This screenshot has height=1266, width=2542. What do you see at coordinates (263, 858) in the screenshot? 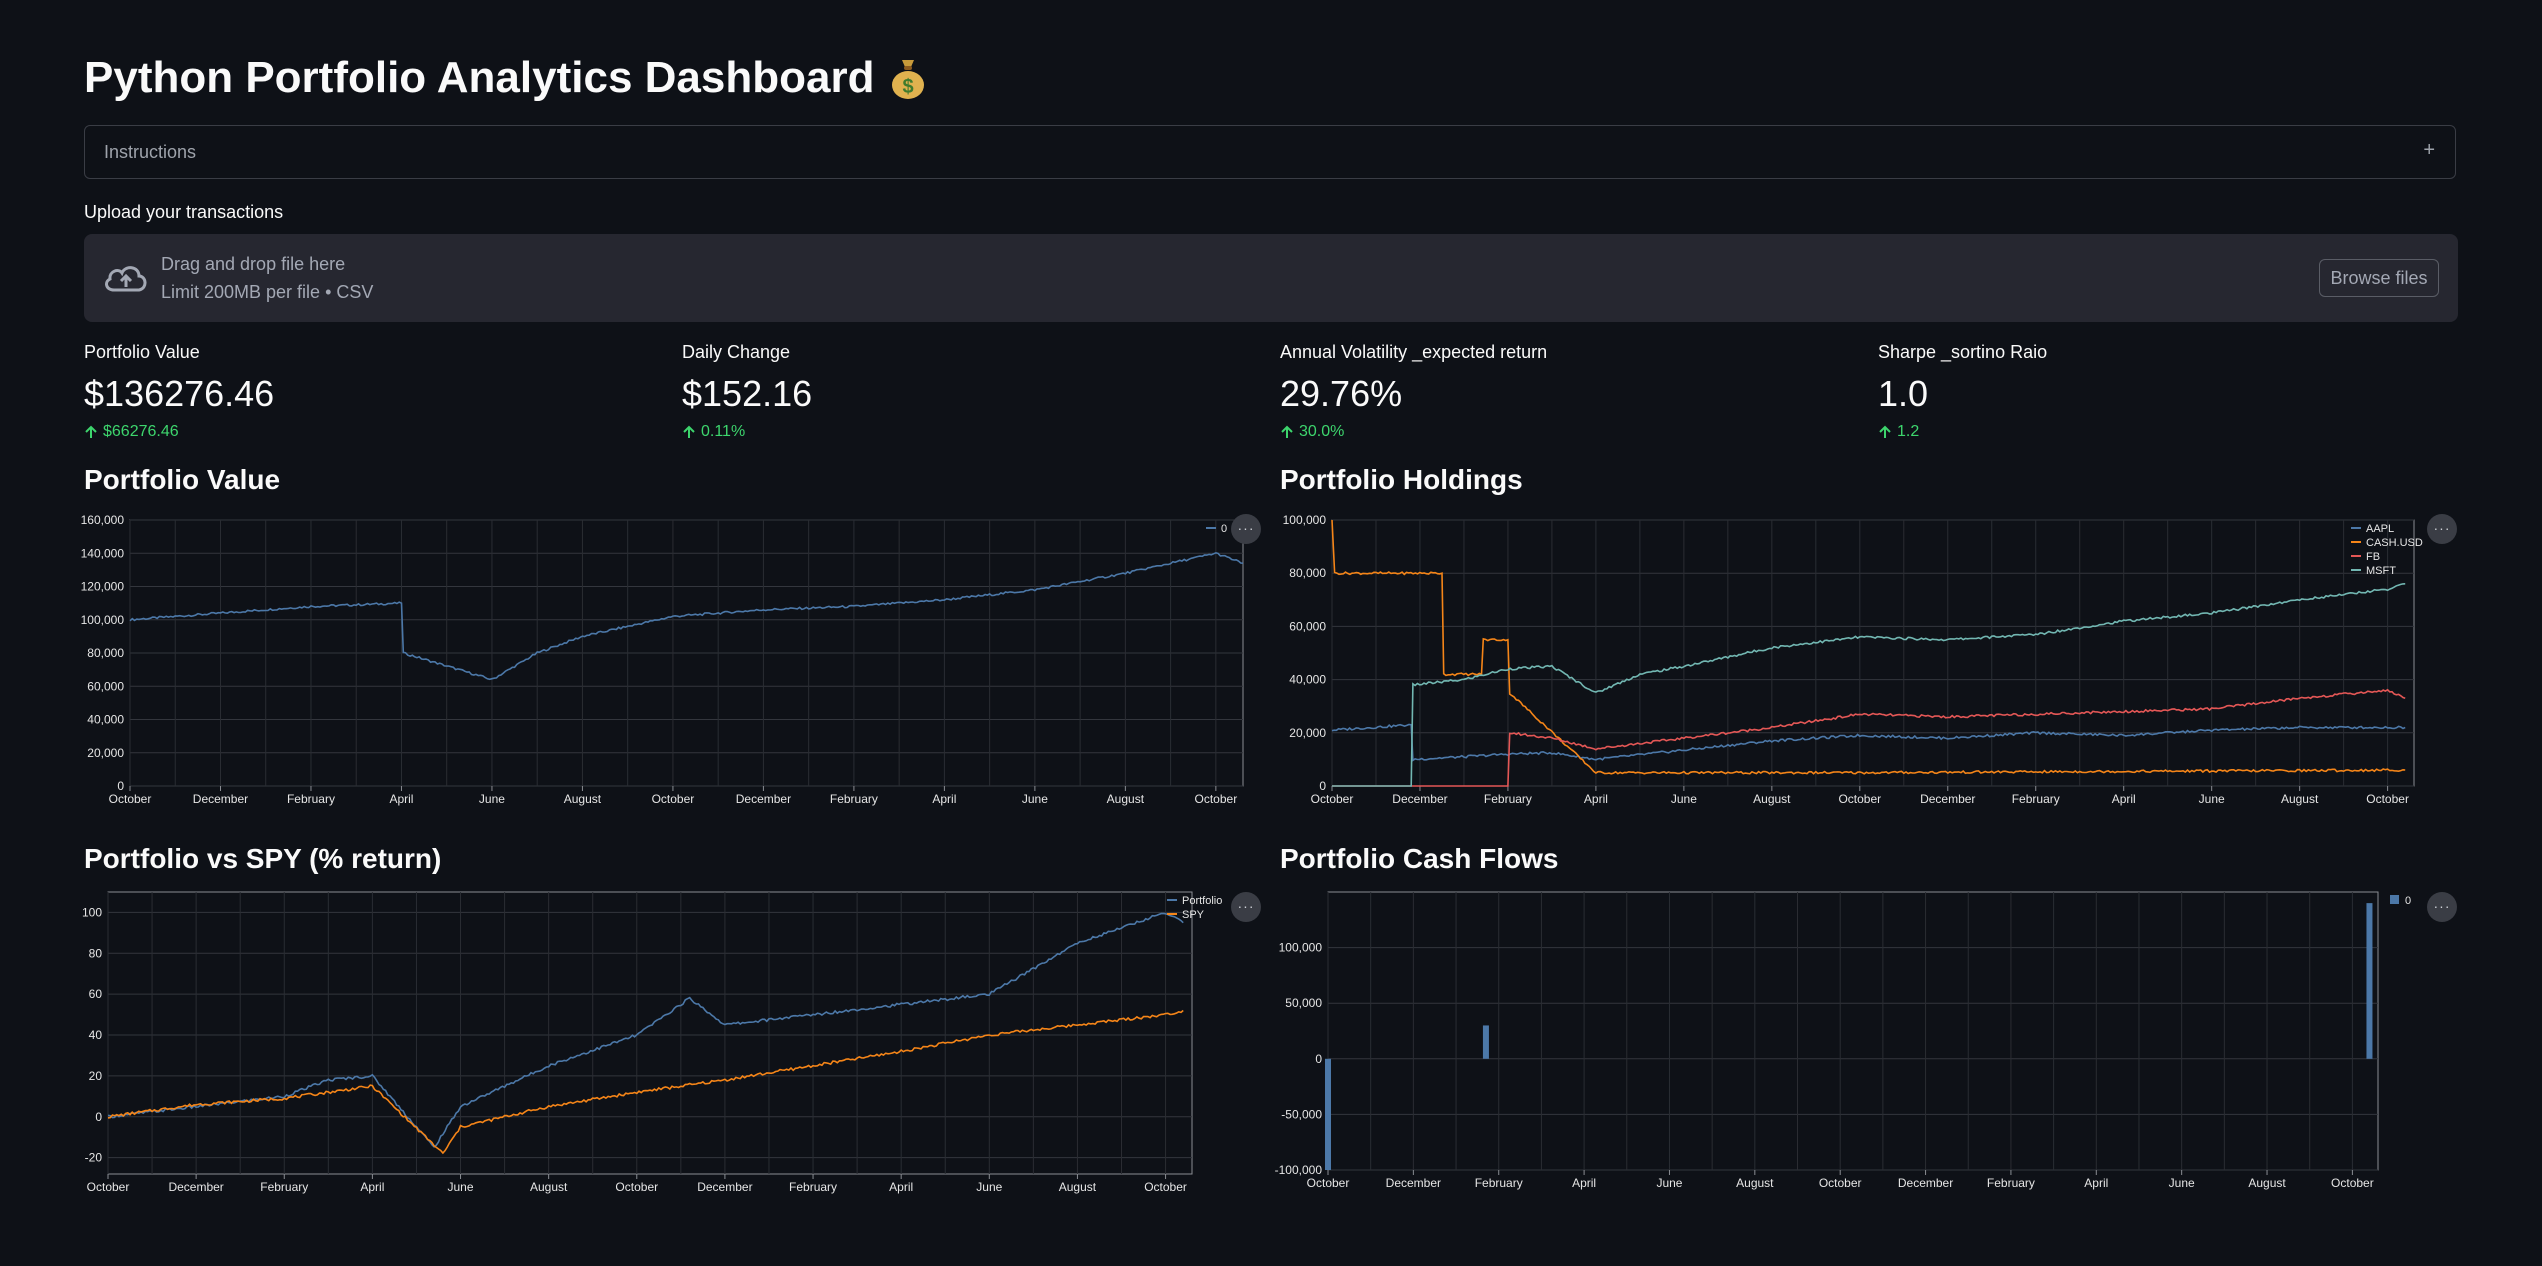
I see `section-title-portfolio-vs-spy: Portfolio vs SPY (% return)` at bounding box center [263, 858].